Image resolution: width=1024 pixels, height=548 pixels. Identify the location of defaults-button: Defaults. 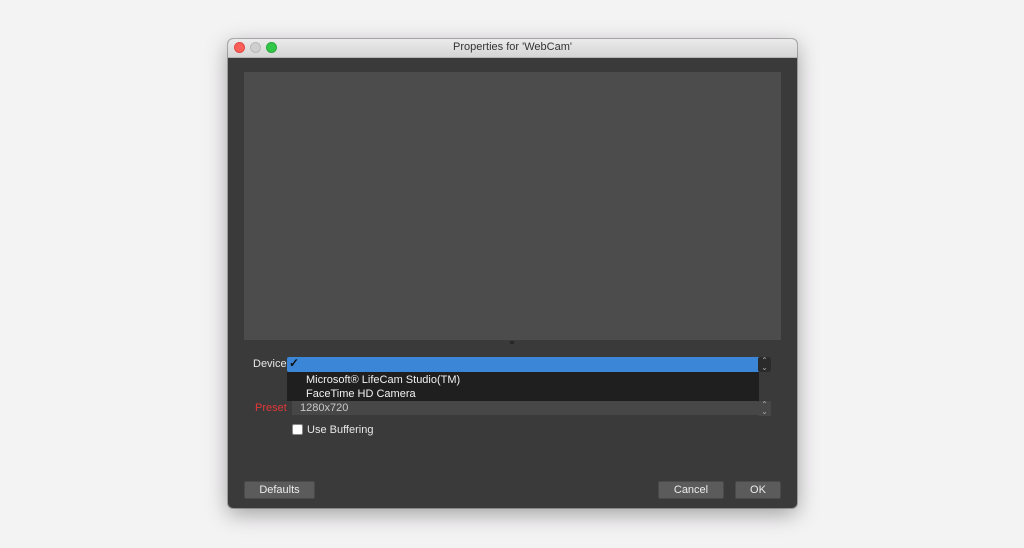
(279, 490).